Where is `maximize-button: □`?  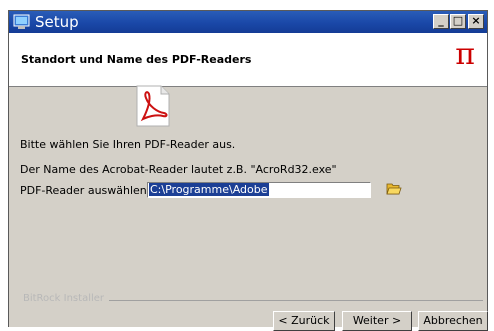
maximize-button: □ is located at coordinates (458, 21).